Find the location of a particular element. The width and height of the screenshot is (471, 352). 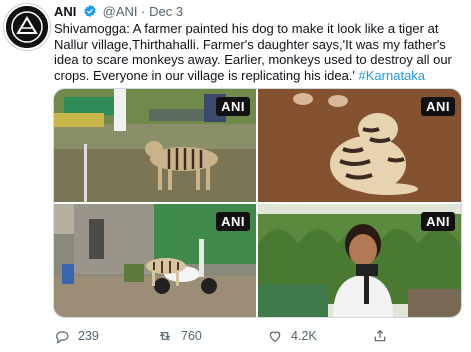

retweet-button: 760 is located at coordinates (179, 336).